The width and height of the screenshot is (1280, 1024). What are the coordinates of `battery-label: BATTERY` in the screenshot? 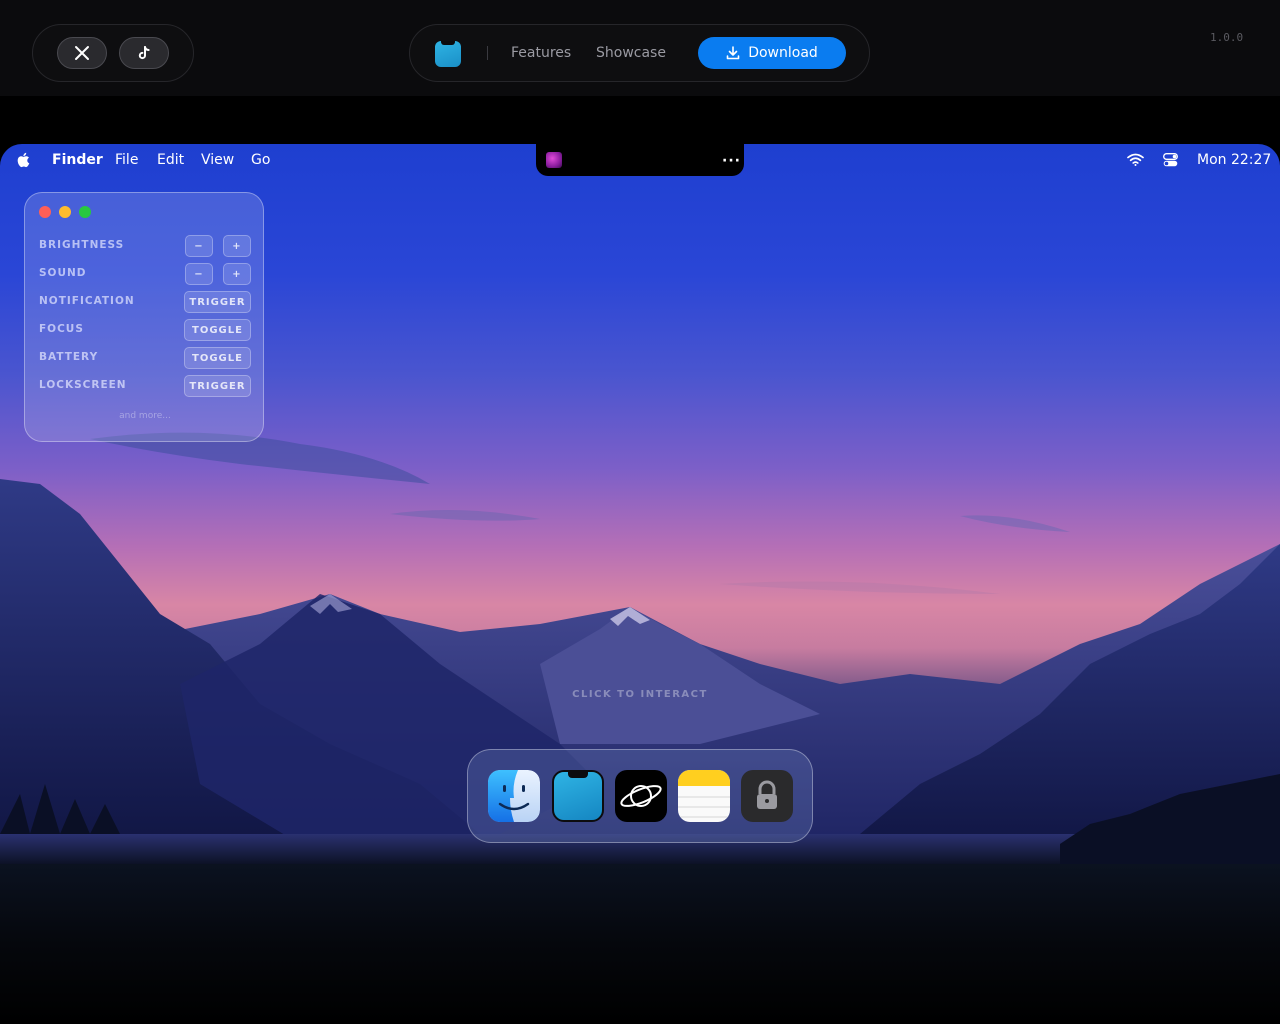 It's located at (69, 357).